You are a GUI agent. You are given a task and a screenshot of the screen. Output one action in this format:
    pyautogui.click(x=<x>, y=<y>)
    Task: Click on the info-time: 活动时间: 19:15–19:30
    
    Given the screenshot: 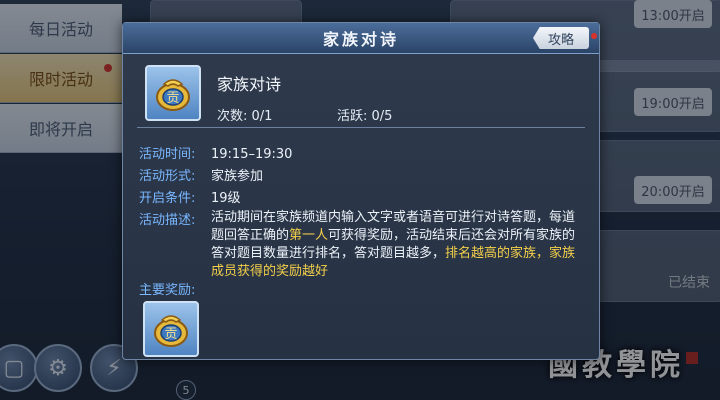 What is the action you would take?
    pyautogui.click(x=215, y=152)
    